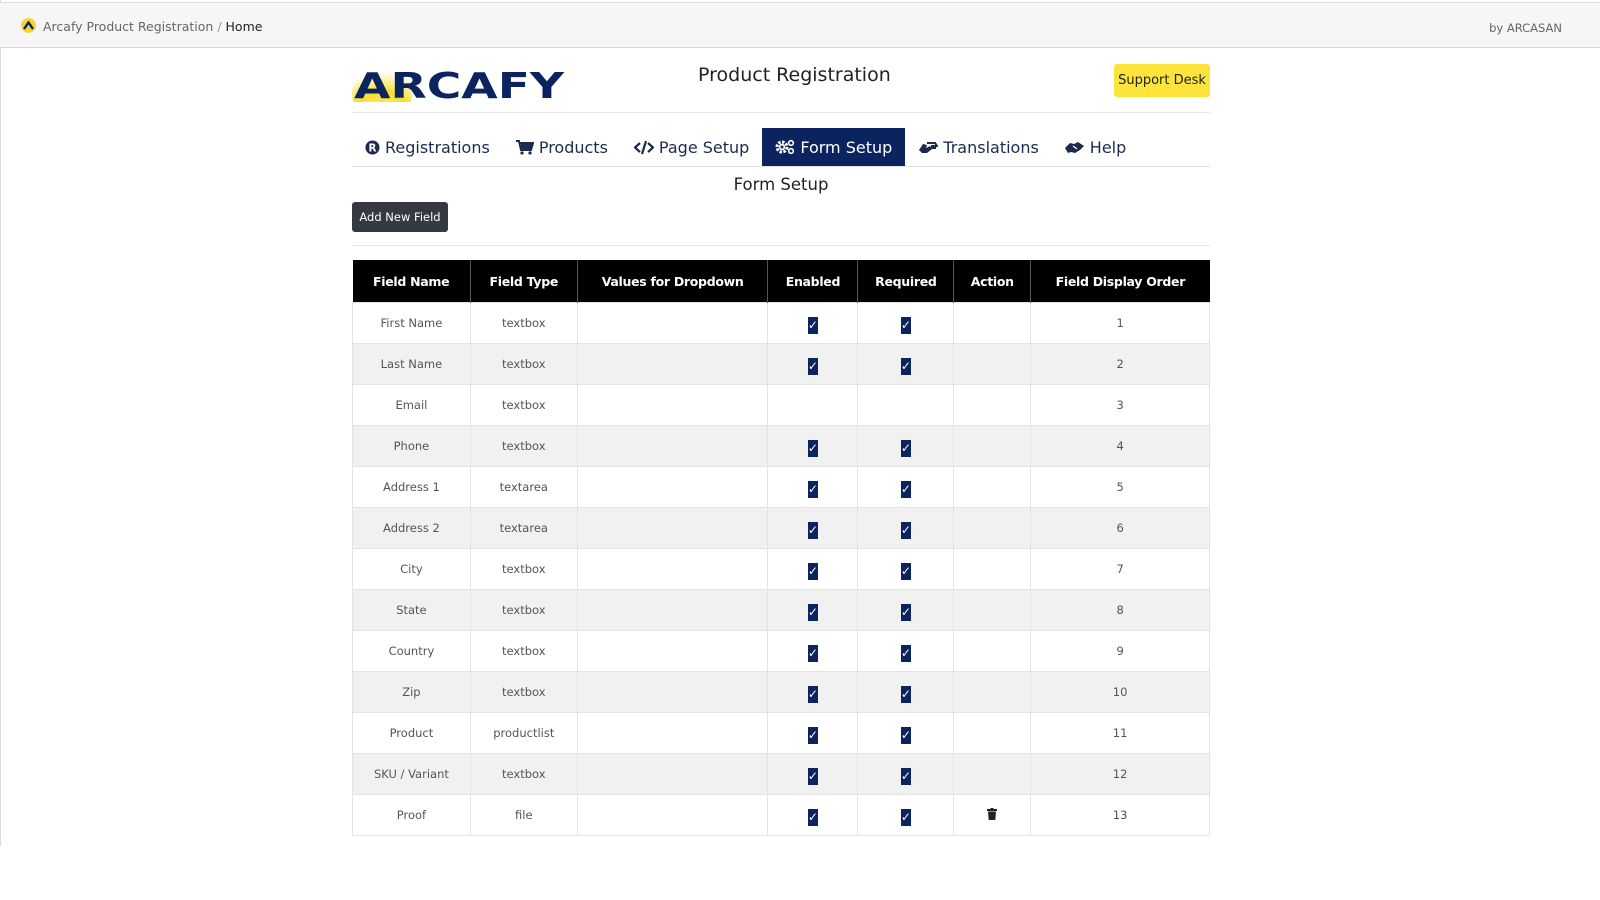 This screenshot has width=1600, height=900. Describe the element at coordinates (411, 733) in the screenshot. I see `cell-field-name: Product` at that location.